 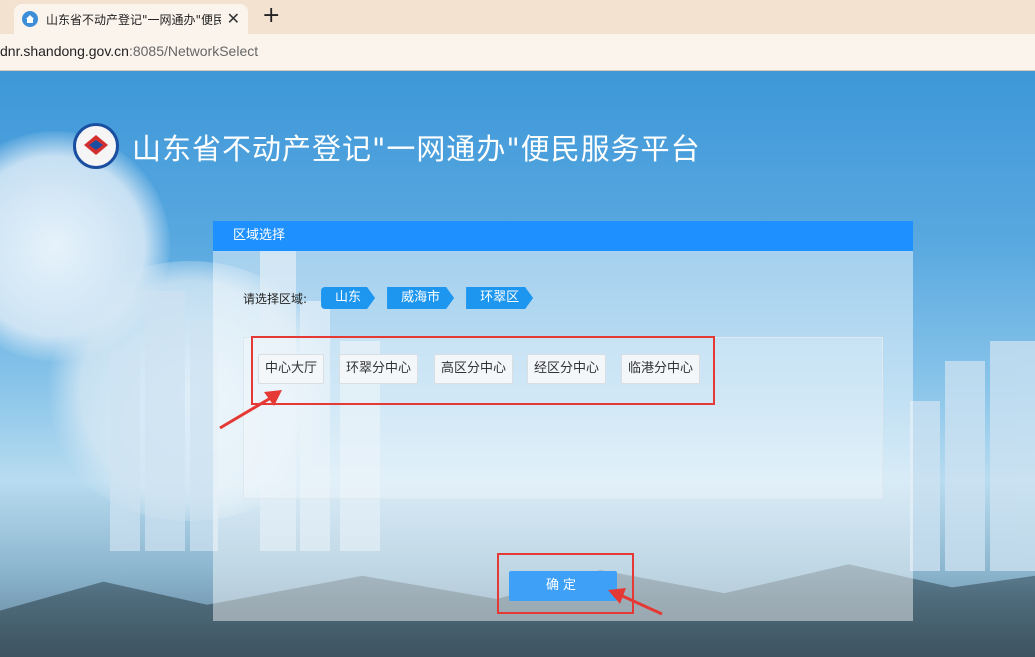 I want to click on region-breadcrumb: 请选择区域: 山东 威海市 环翠区, so click(x=394, y=298).